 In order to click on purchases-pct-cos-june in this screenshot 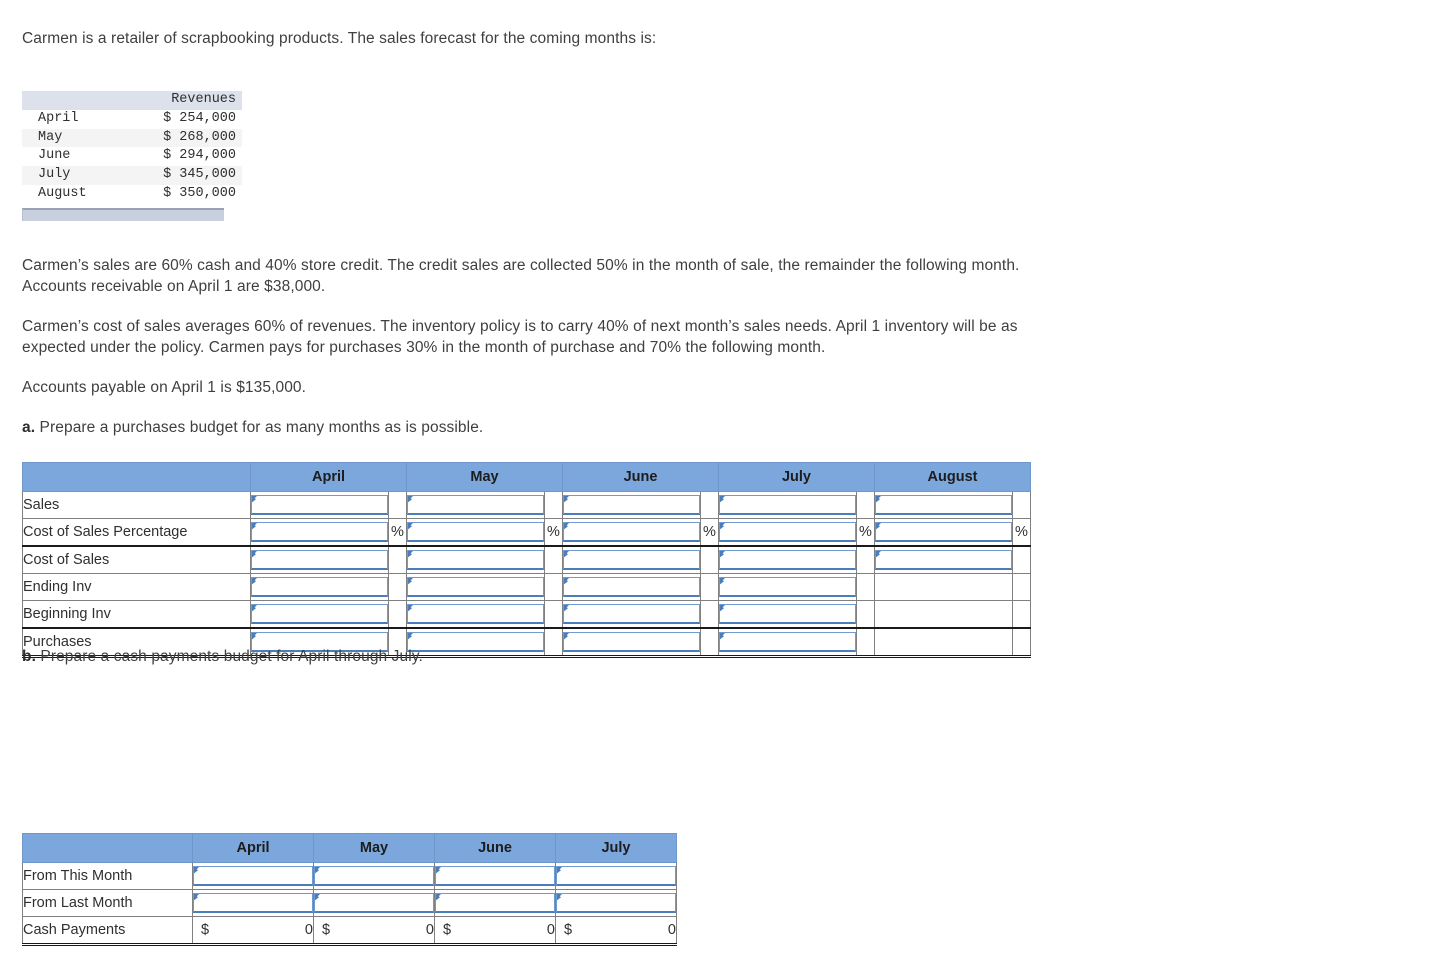, I will do `click(709, 559)`.